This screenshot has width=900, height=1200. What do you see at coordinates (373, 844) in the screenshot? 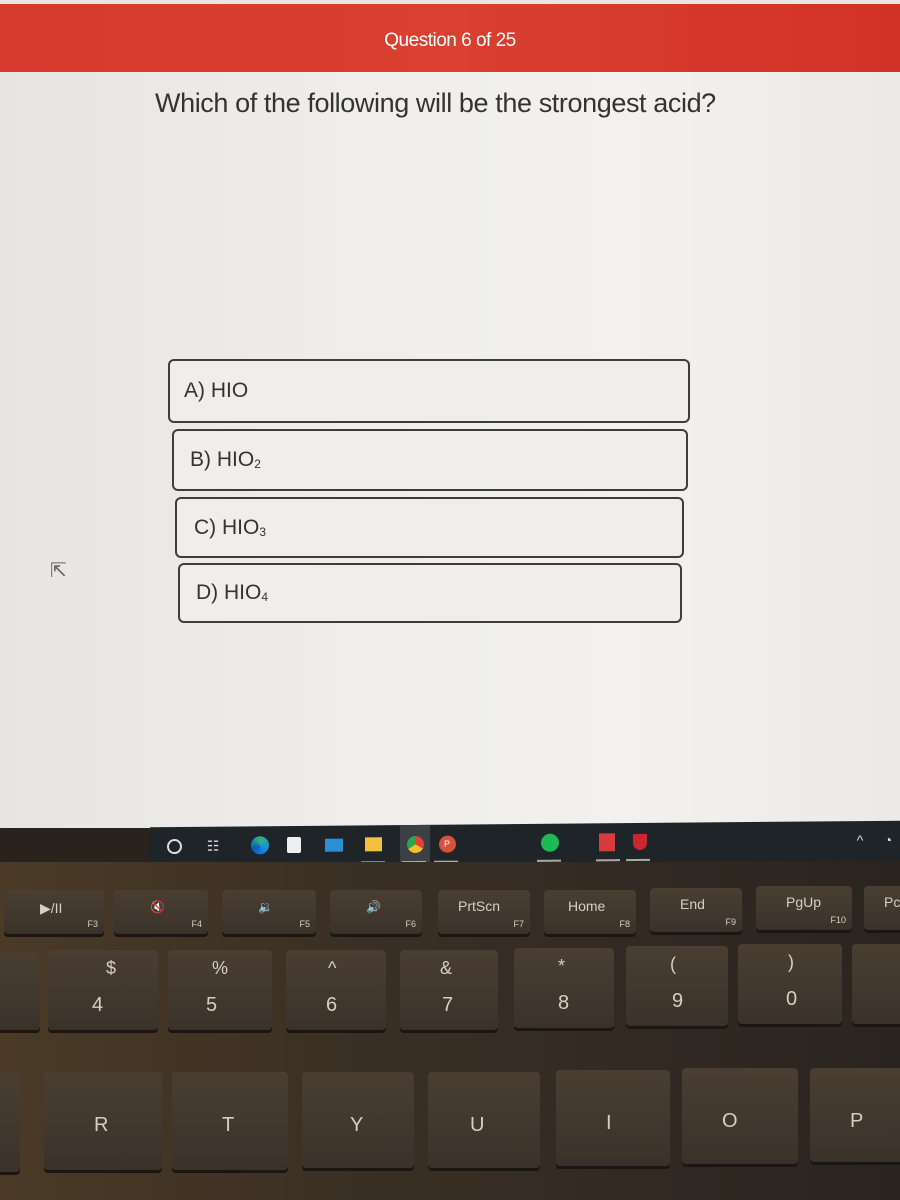
I see `file-explorer-icon` at bounding box center [373, 844].